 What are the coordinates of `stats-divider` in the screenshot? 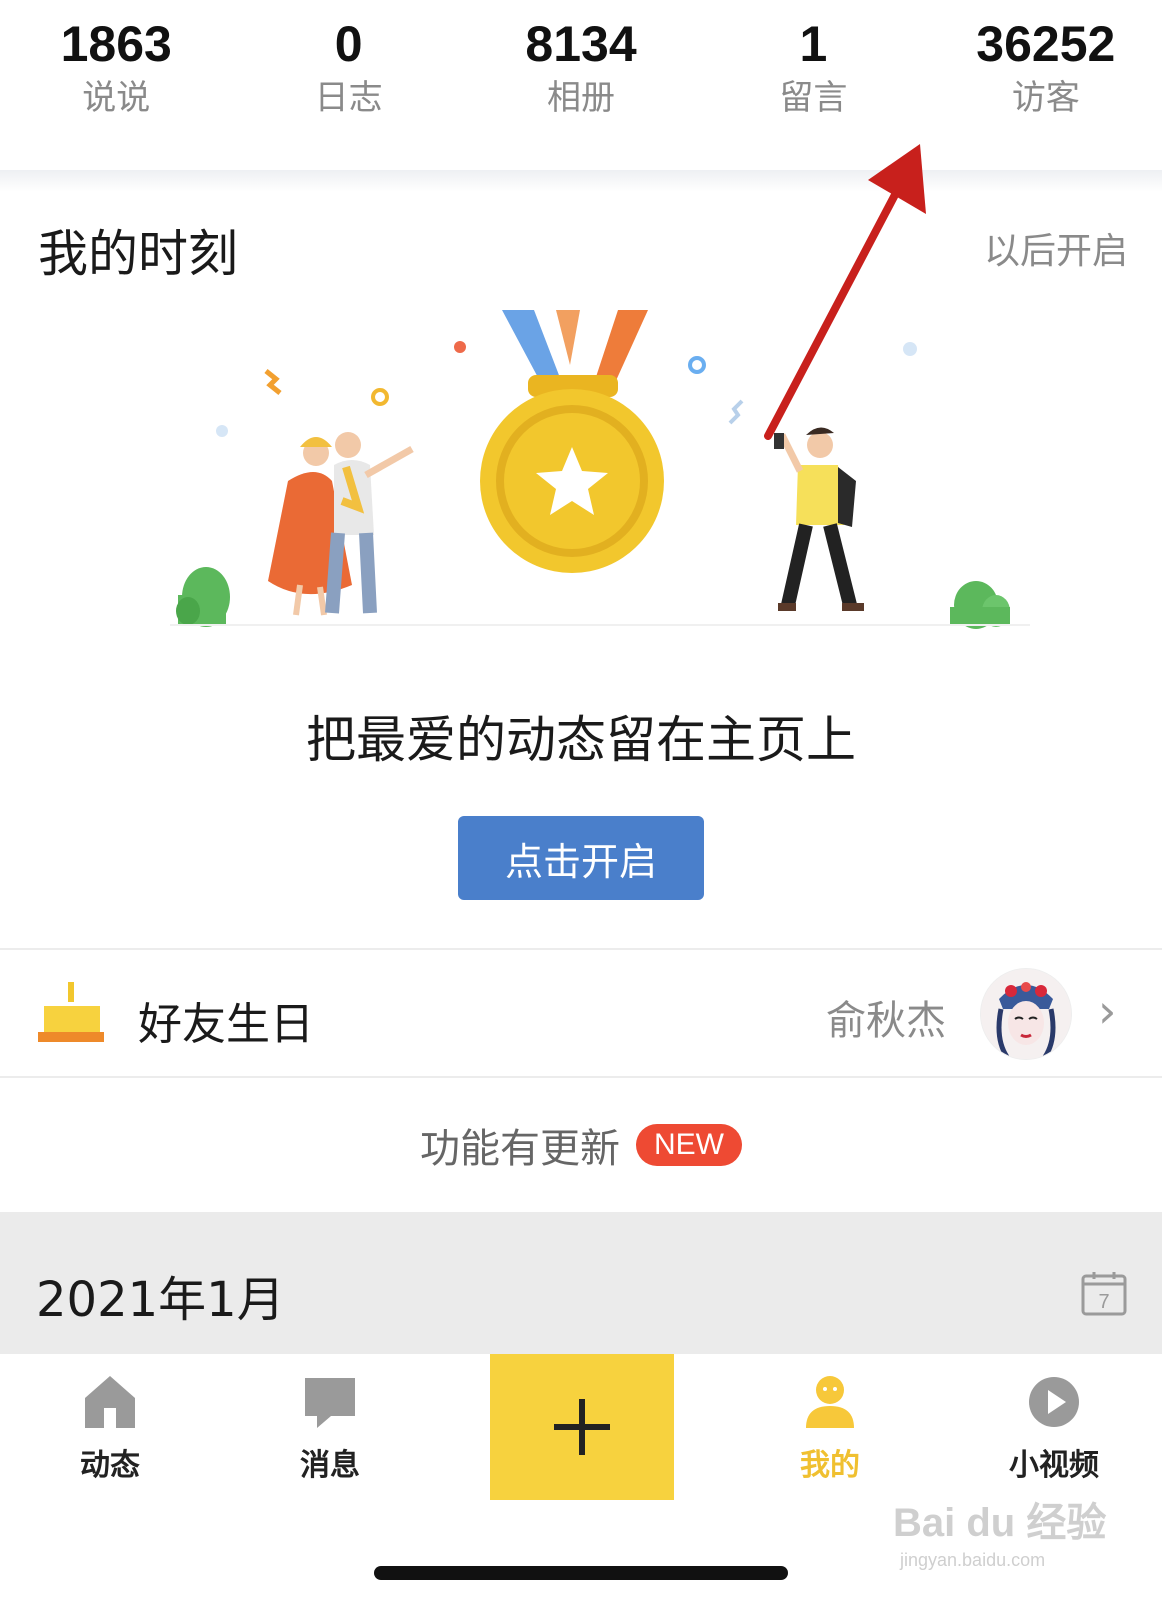 It's located at (581, 181).